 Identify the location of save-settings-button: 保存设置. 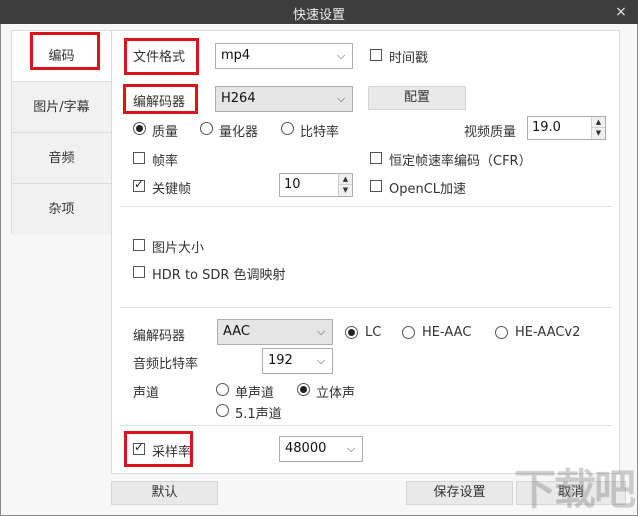
(459, 493).